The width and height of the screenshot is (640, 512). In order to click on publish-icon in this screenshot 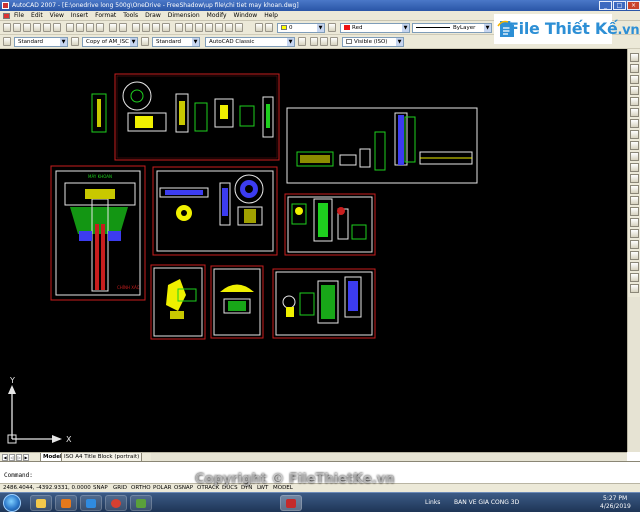, I will do `click(57, 27)`.